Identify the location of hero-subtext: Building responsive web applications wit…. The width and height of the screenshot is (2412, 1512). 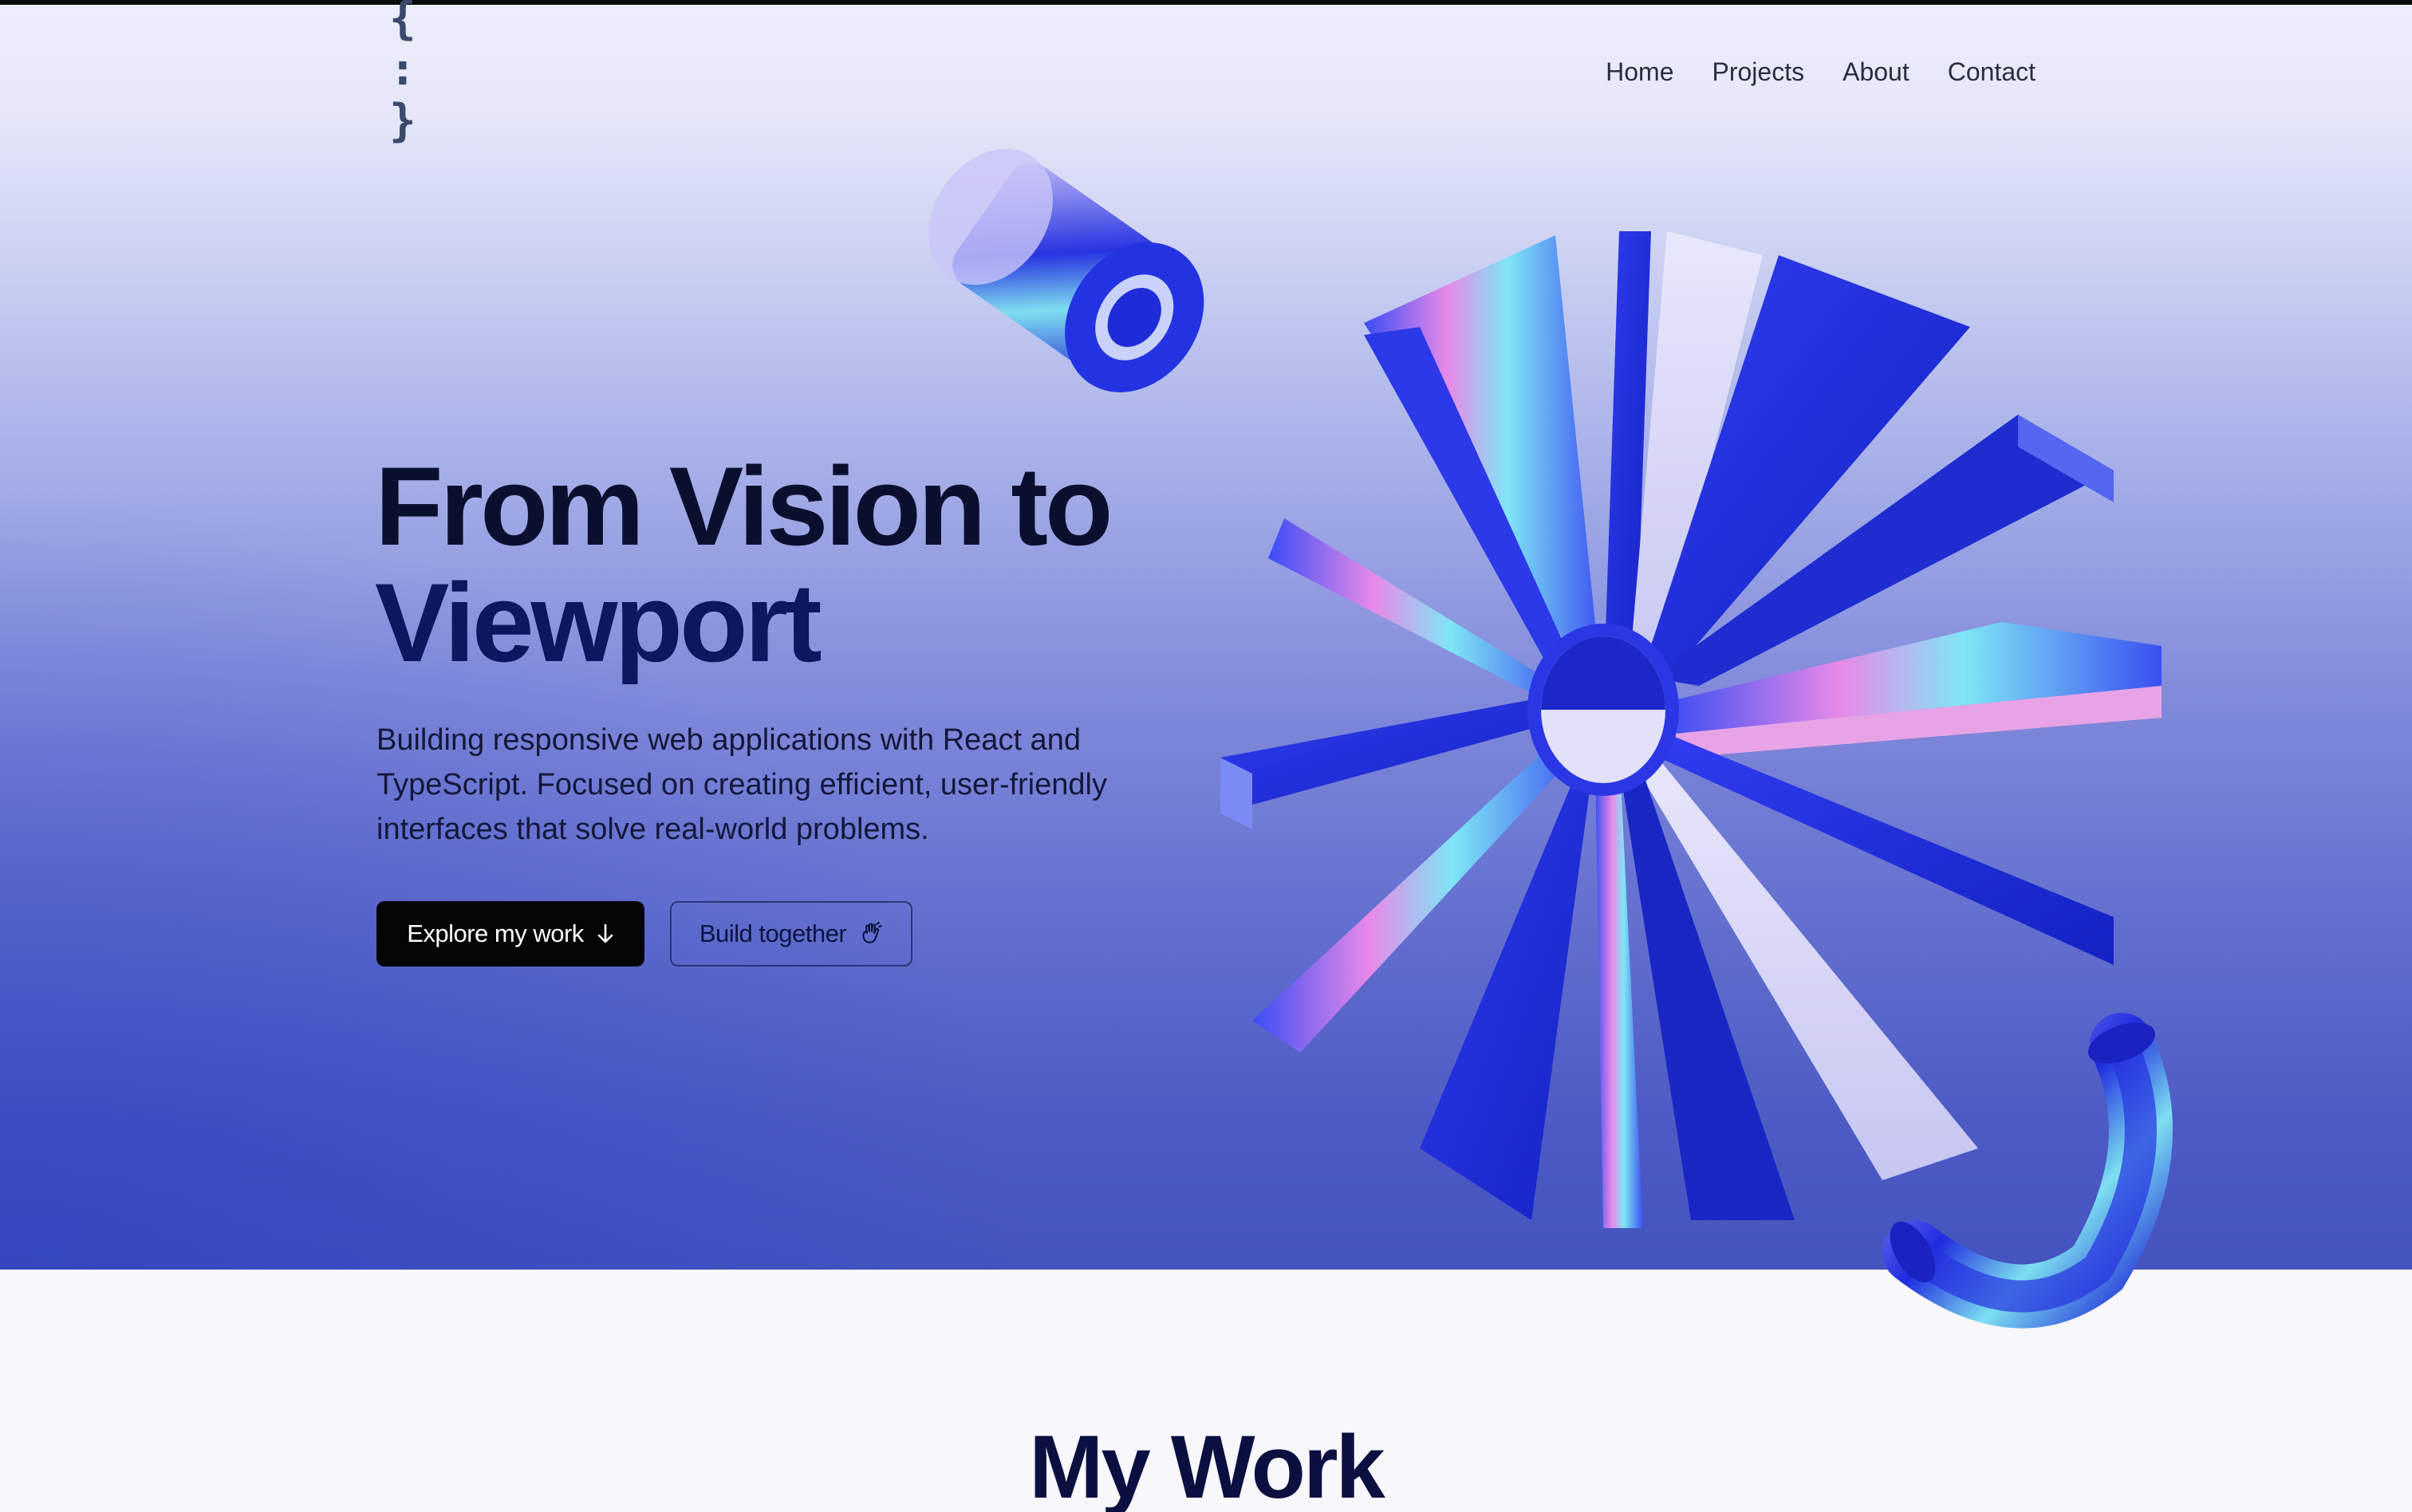
(742, 784).